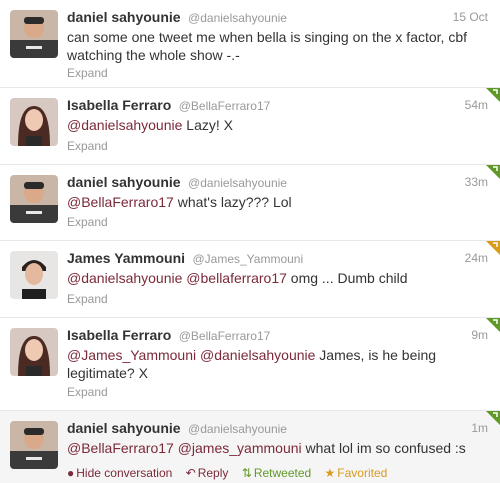 The image size is (500, 483). Describe the element at coordinates (476, 182) in the screenshot. I see `tweet-timestamp: 33m` at that location.